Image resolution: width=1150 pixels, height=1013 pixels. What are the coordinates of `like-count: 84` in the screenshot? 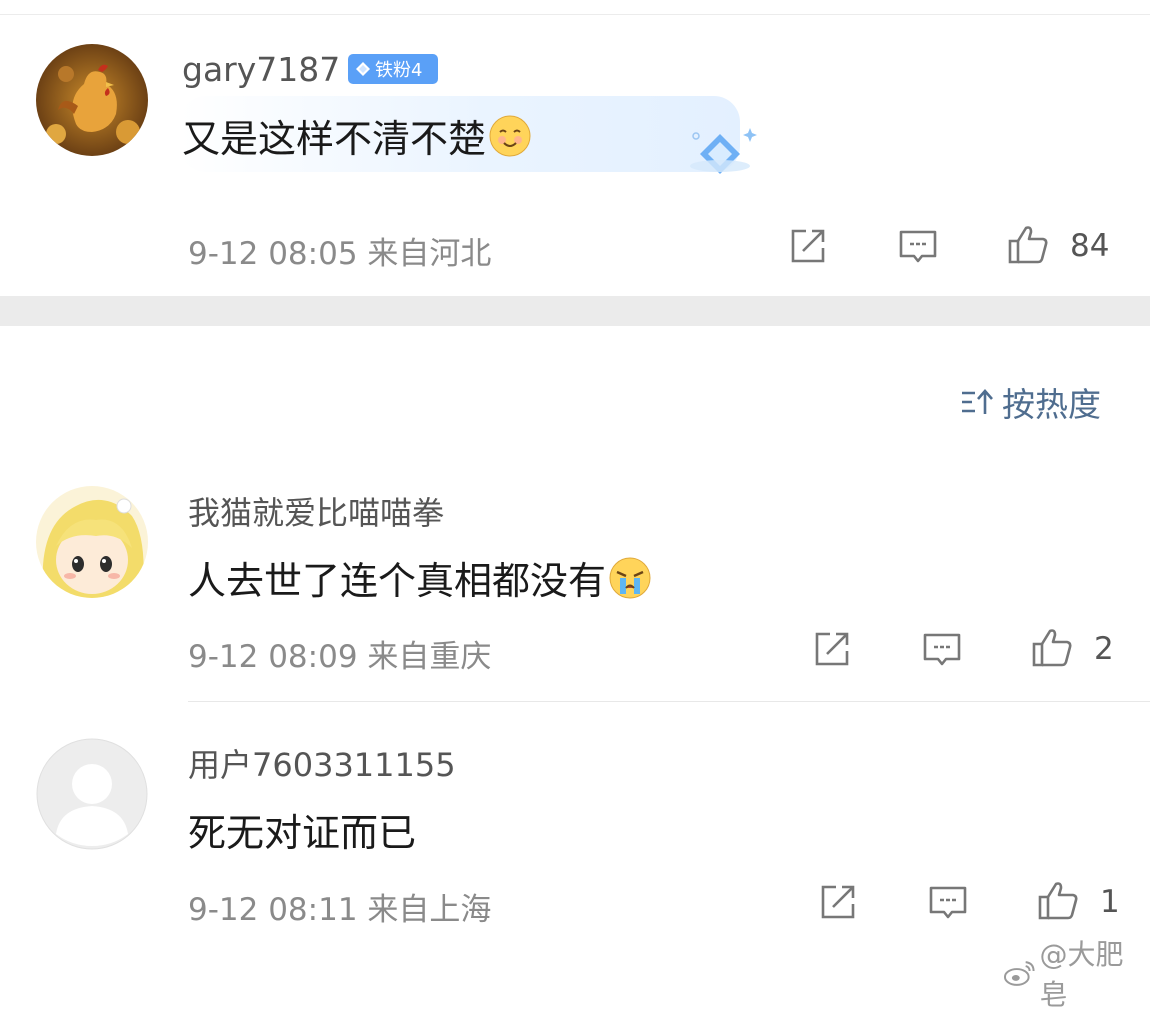 It's located at (1090, 246).